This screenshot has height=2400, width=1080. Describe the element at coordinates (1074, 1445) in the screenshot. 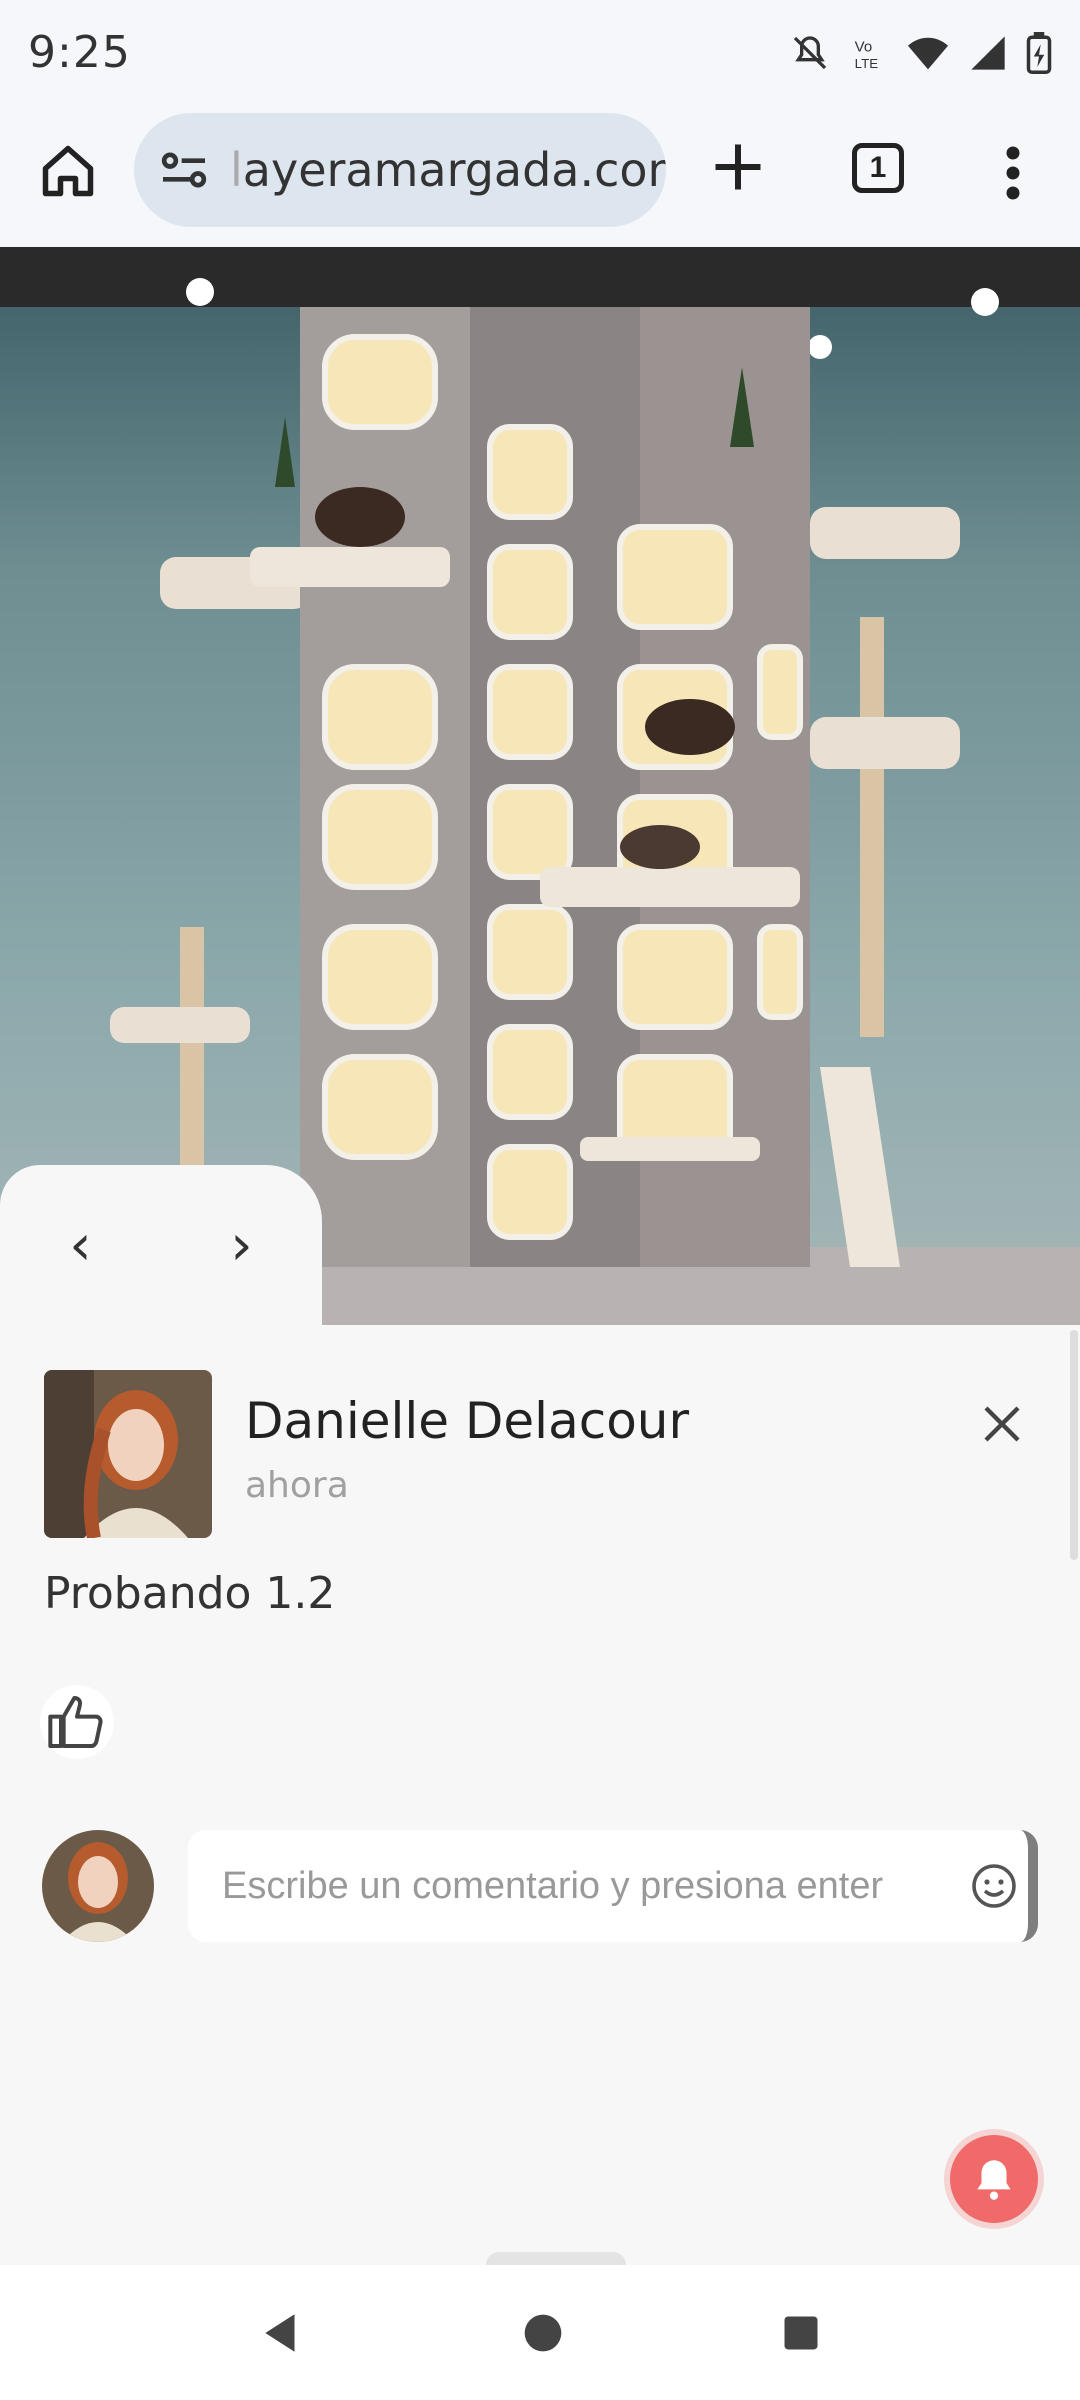

I see `page-scrollbar` at that location.